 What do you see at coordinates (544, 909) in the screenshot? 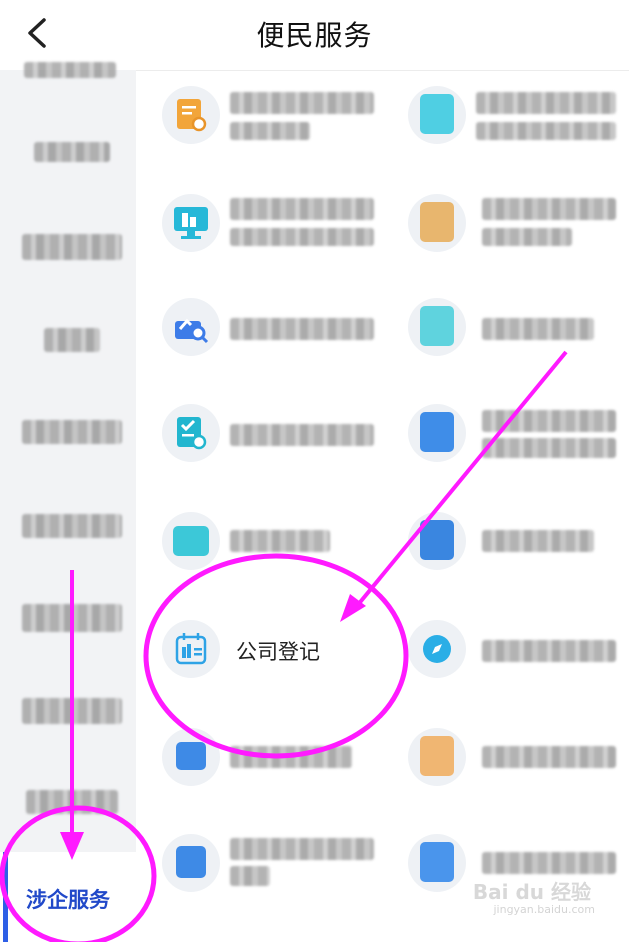
I see `watermark-url: jingyan.baidu.com` at bounding box center [544, 909].